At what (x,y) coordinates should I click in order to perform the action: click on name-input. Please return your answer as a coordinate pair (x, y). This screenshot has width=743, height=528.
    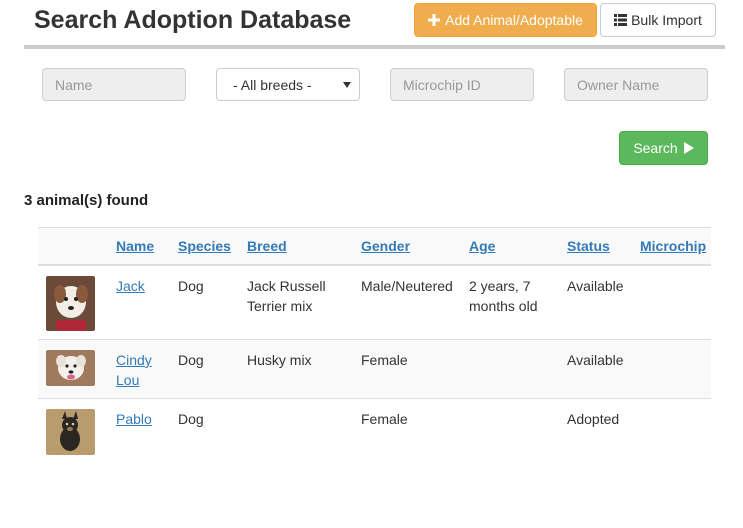
    Looking at the image, I should click on (114, 84).